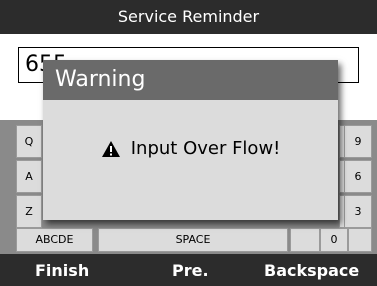  I want to click on screen-title: Service Reminder, so click(188, 16).